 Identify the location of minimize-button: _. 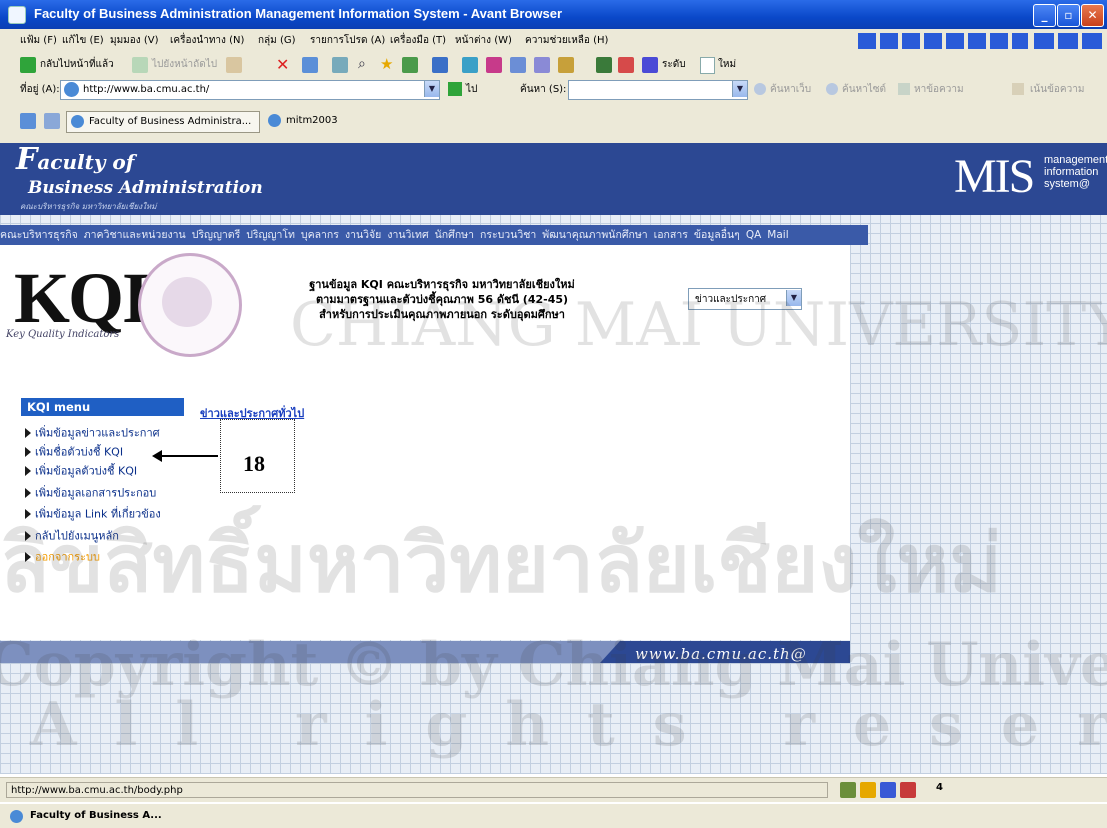
(1044, 15).